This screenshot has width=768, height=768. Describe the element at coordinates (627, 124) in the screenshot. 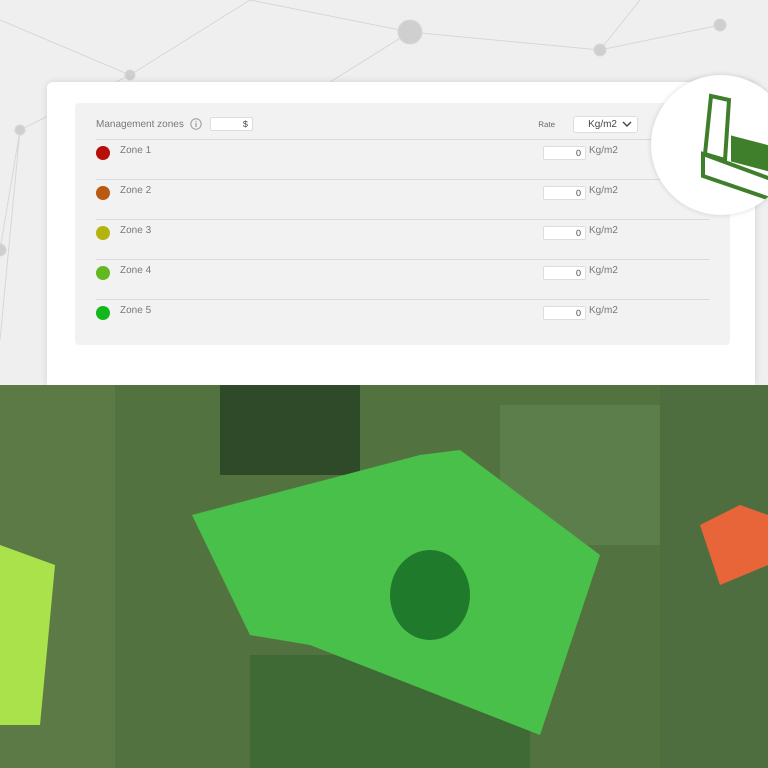

I see `caret-icon` at that location.